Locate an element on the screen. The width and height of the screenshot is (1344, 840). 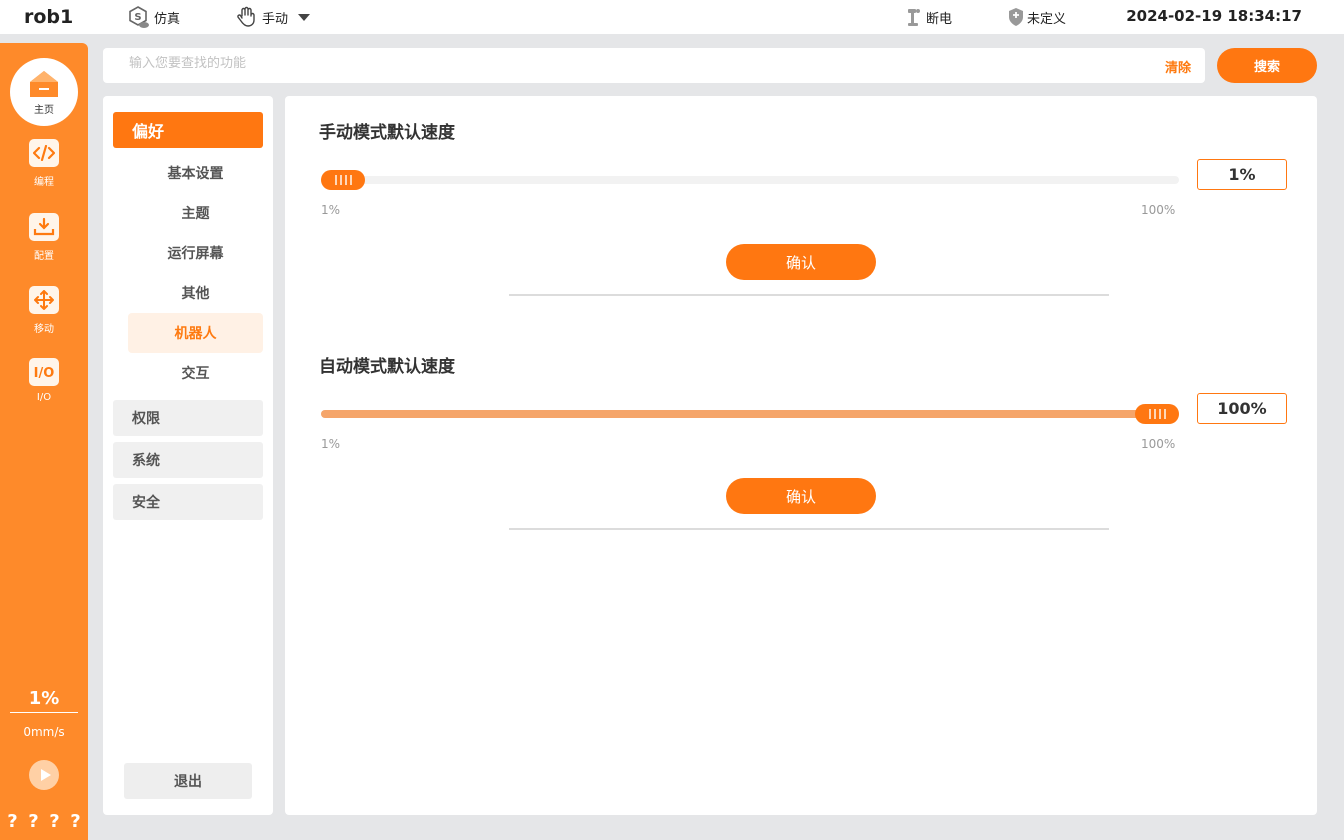
manual-speed-value: 1% is located at coordinates (1242, 174).